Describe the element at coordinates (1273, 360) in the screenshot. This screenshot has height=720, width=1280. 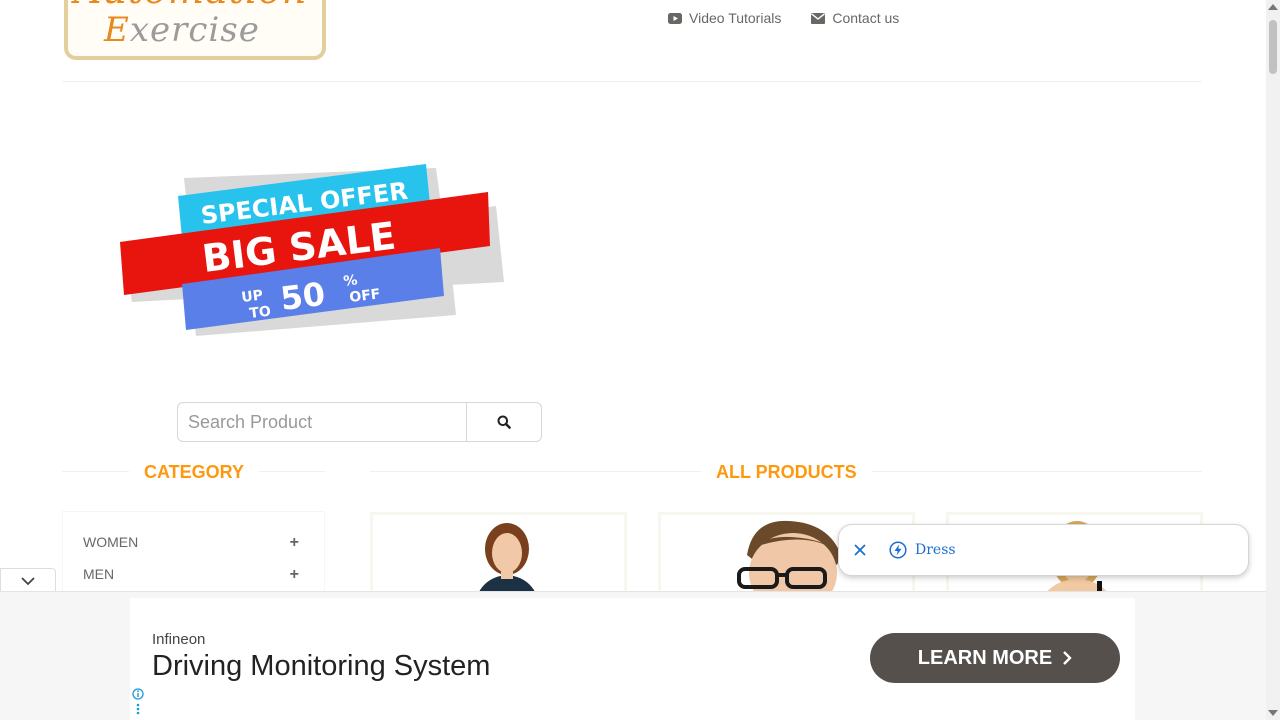
I see `page-scrollbar` at that location.